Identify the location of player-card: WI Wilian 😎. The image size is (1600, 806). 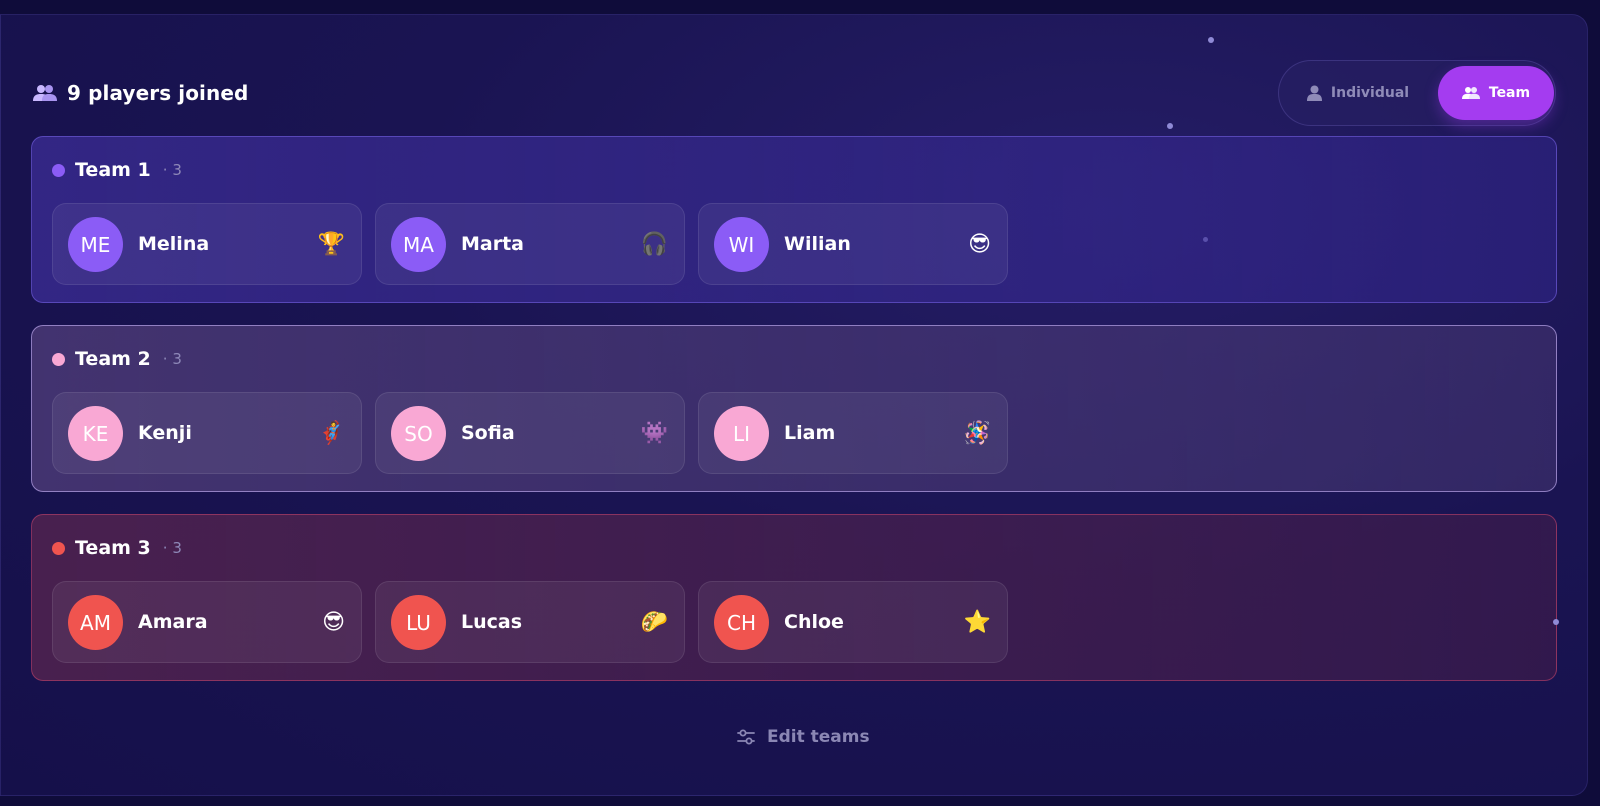
(853, 244).